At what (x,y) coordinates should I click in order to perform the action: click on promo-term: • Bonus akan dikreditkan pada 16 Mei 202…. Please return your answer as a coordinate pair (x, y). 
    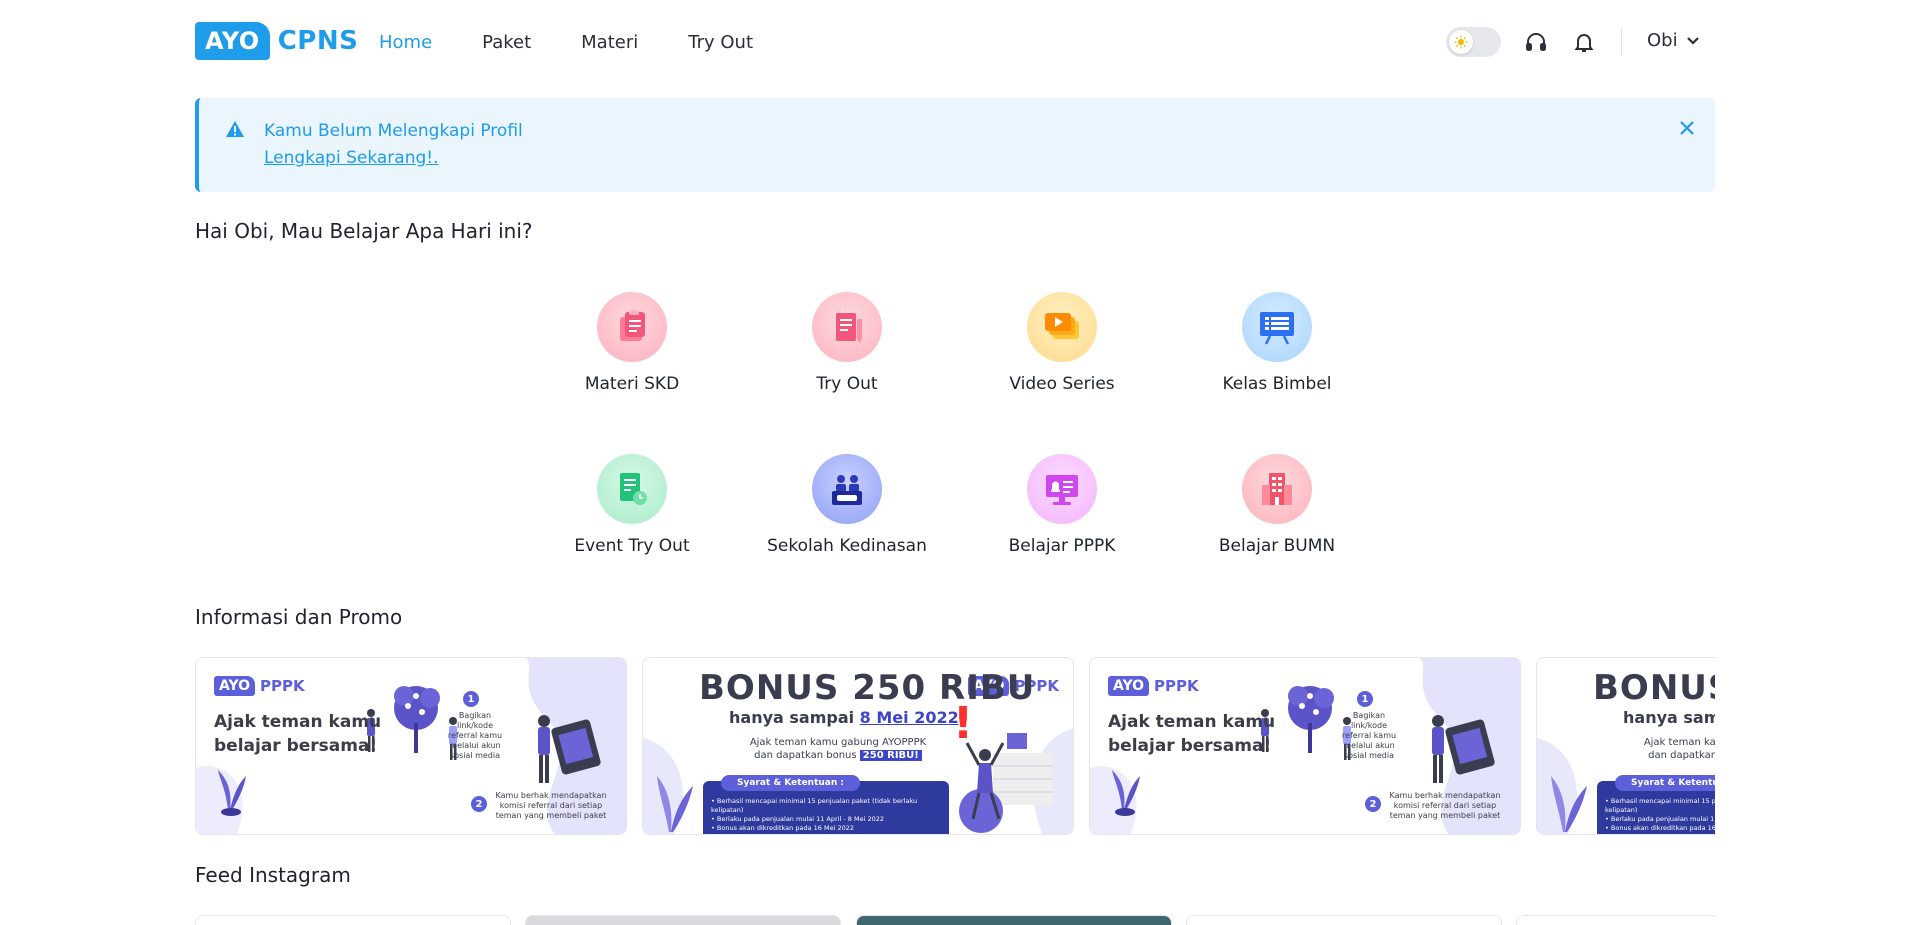
    Looking at the image, I should click on (782, 828).